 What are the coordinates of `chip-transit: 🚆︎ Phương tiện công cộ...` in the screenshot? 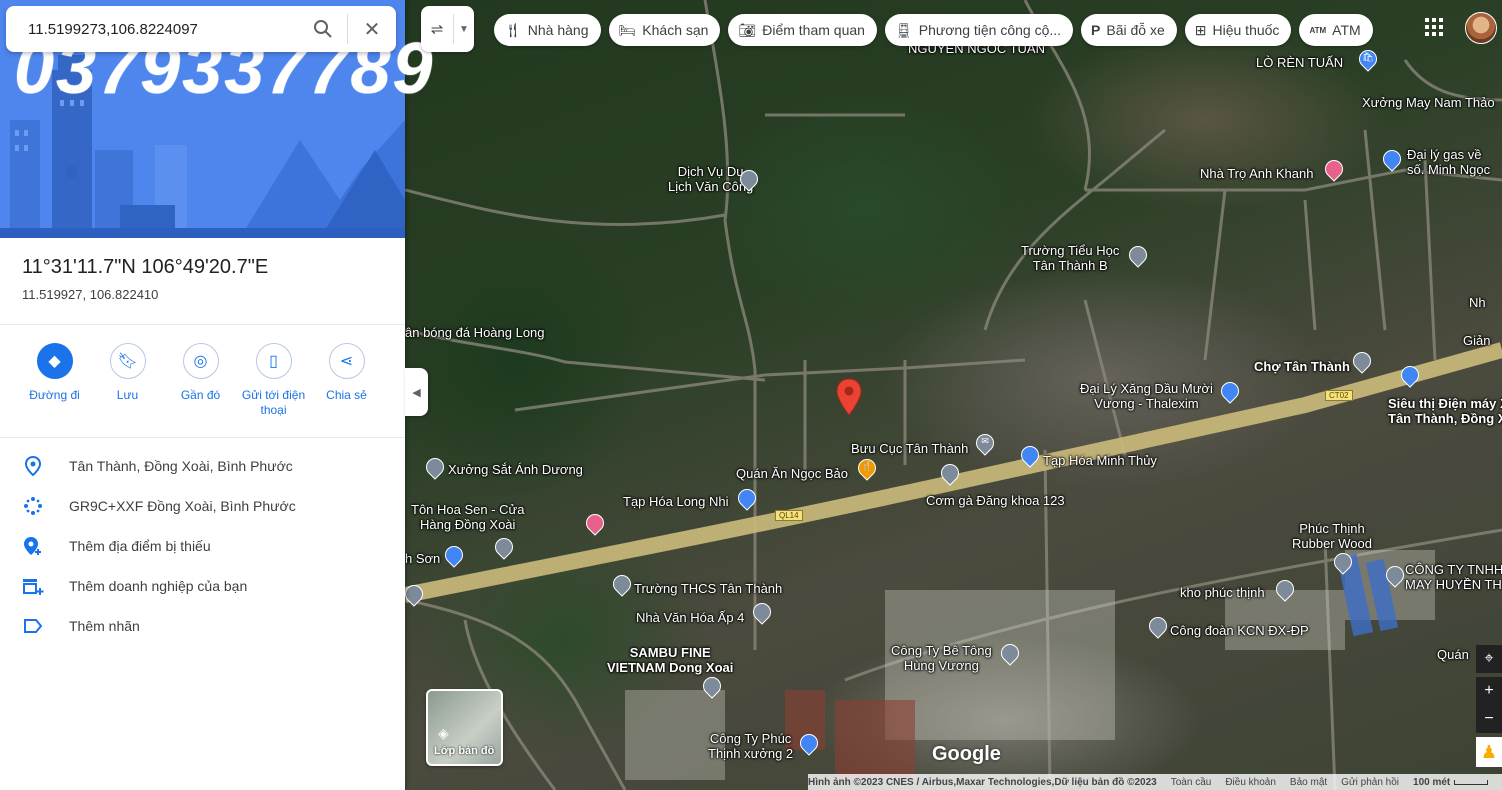 It's located at (979, 30).